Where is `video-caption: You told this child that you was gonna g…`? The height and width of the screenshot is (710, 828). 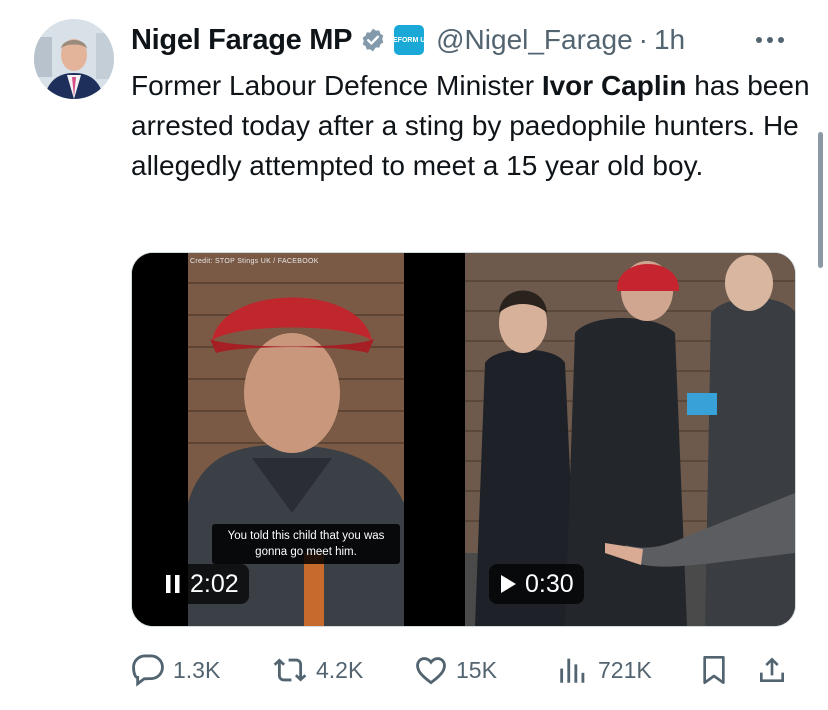
video-caption: You told this child that you was gonna g… is located at coordinates (306, 544).